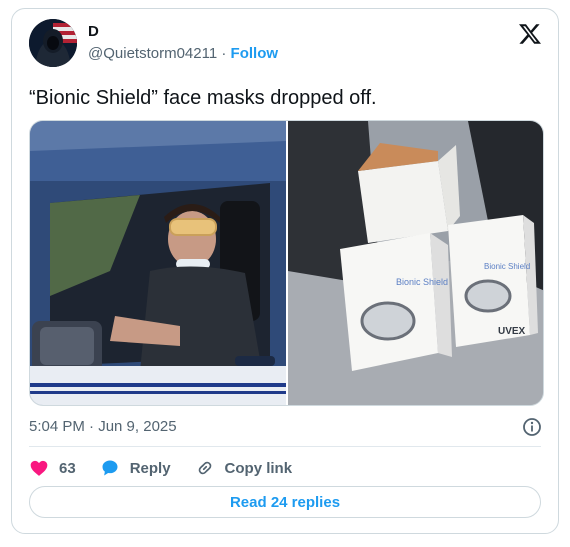 The height and width of the screenshot is (547, 570). Describe the element at coordinates (285, 502) in the screenshot. I see `read-replies-button: Read 24 replies` at that location.